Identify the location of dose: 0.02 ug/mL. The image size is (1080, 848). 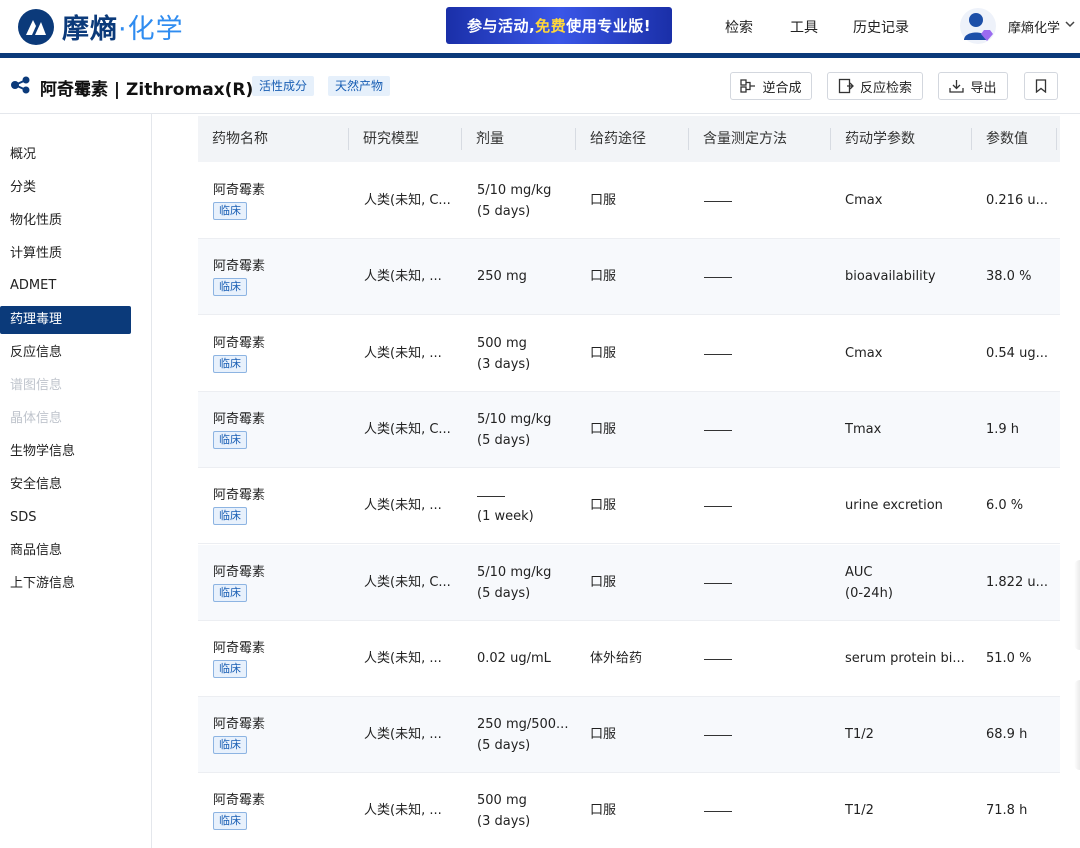
(514, 658).